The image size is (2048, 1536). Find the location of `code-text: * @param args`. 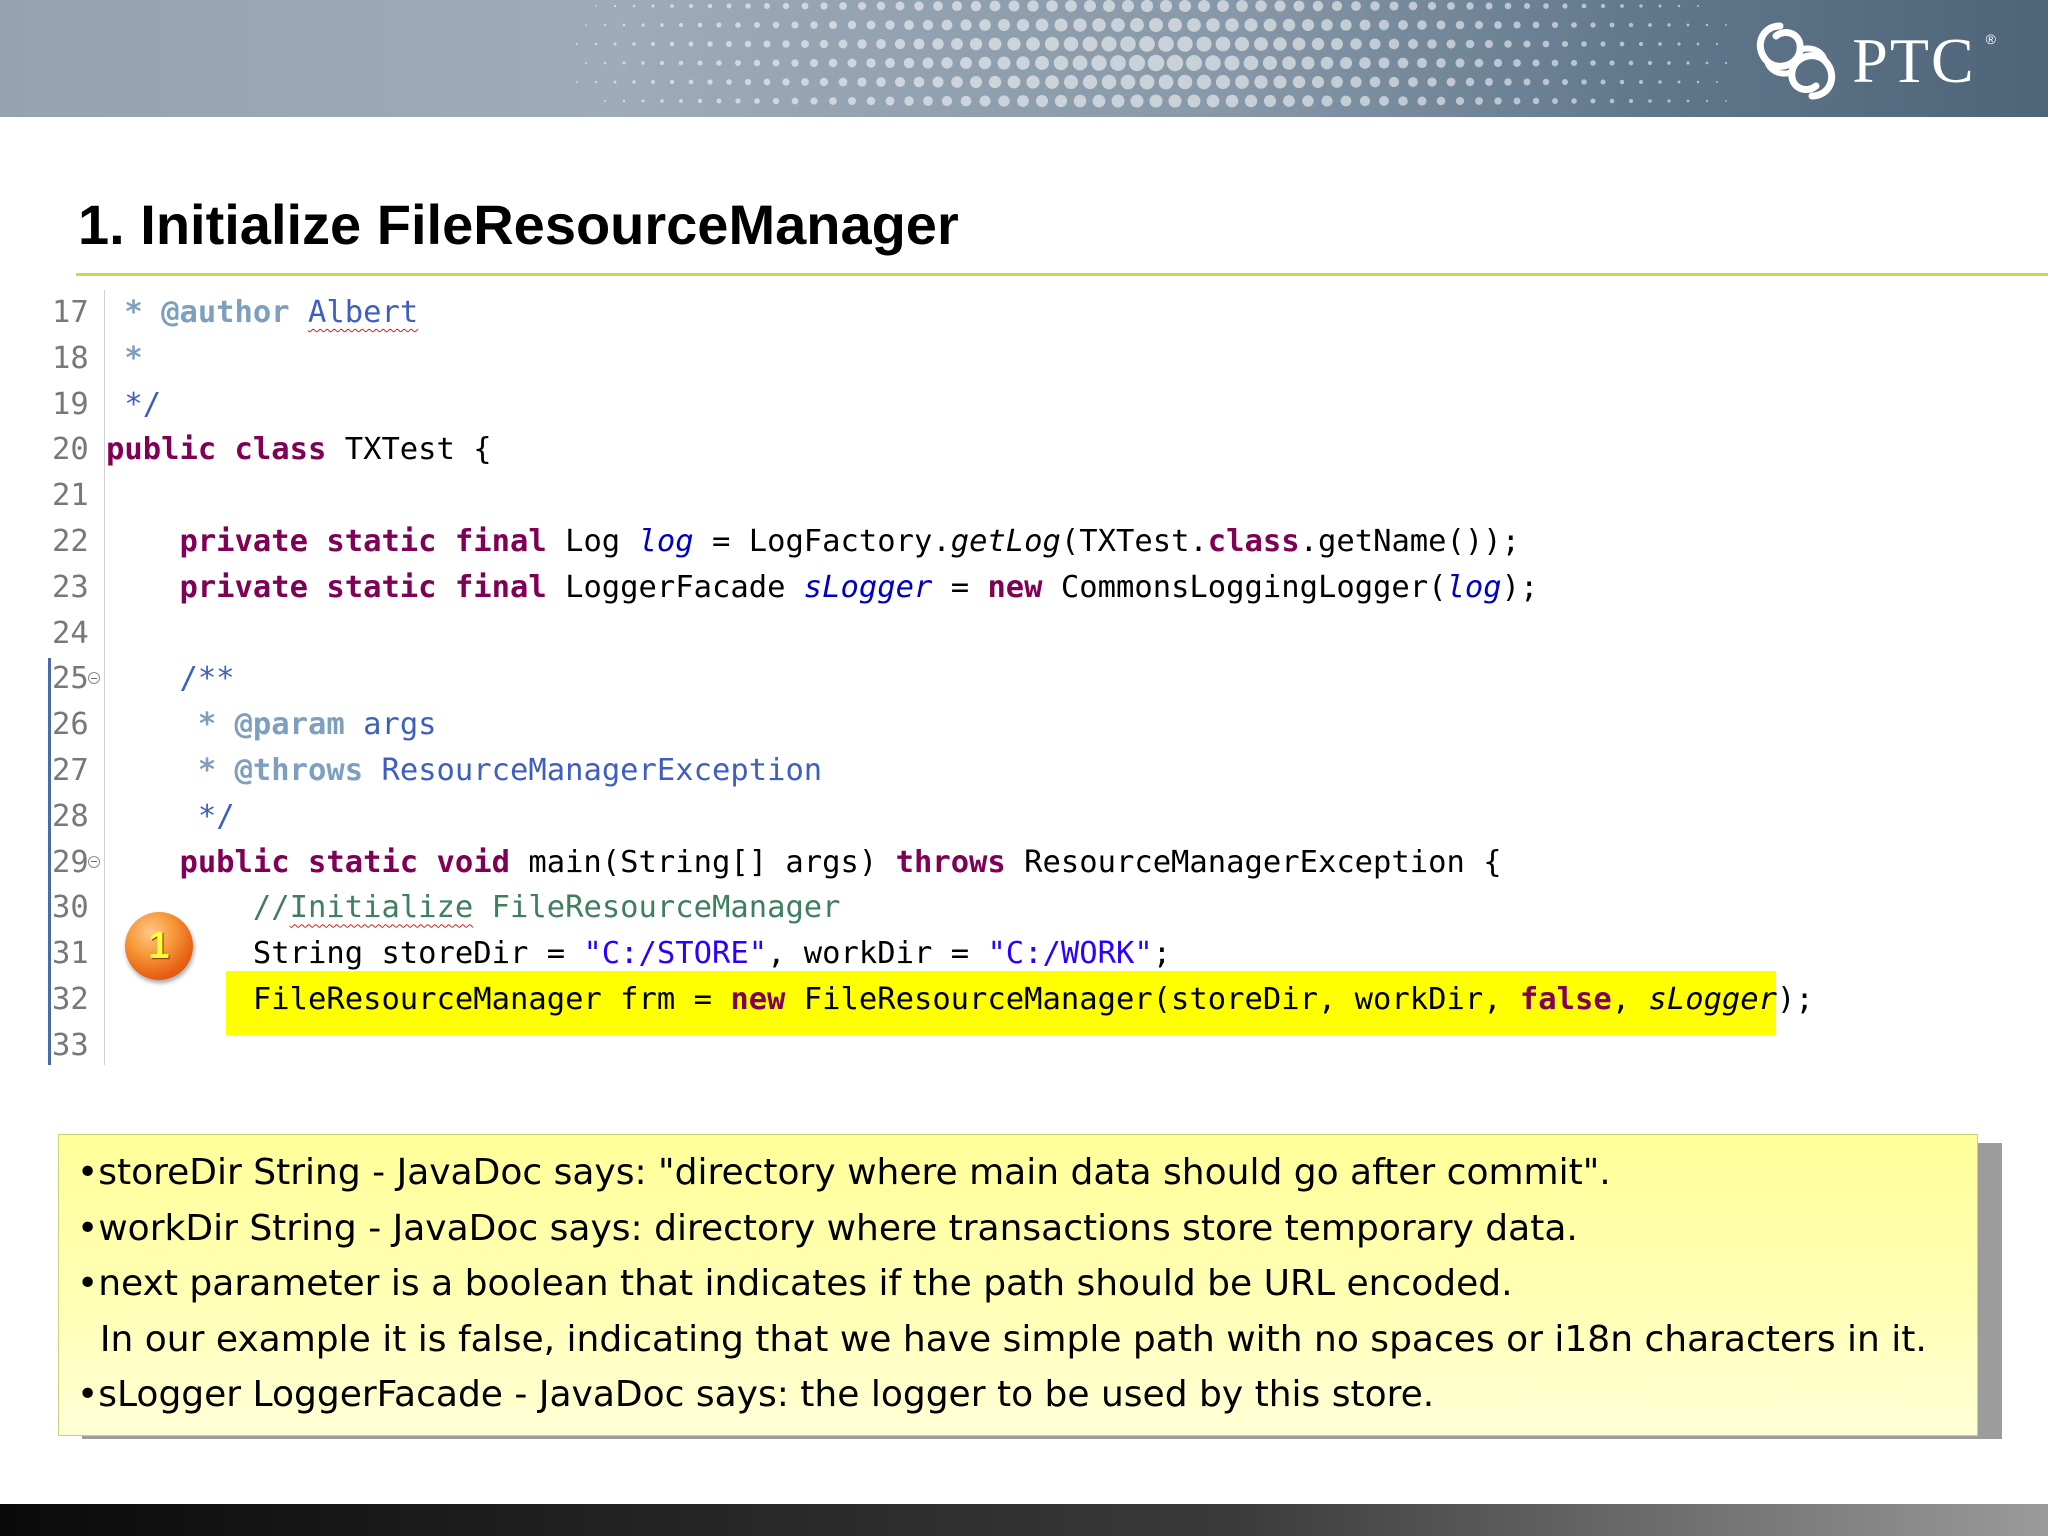

code-text: * @param args is located at coordinates (271, 725).